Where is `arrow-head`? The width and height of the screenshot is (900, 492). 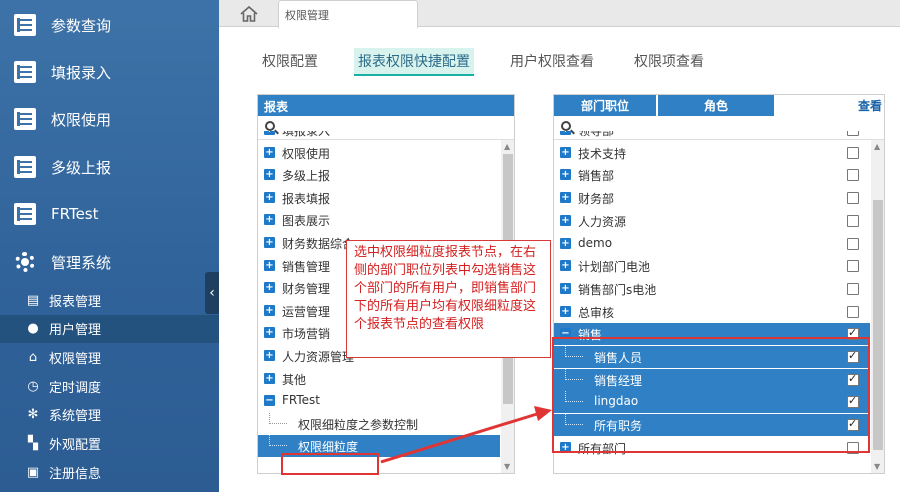
arrow-head is located at coordinates (543, 413).